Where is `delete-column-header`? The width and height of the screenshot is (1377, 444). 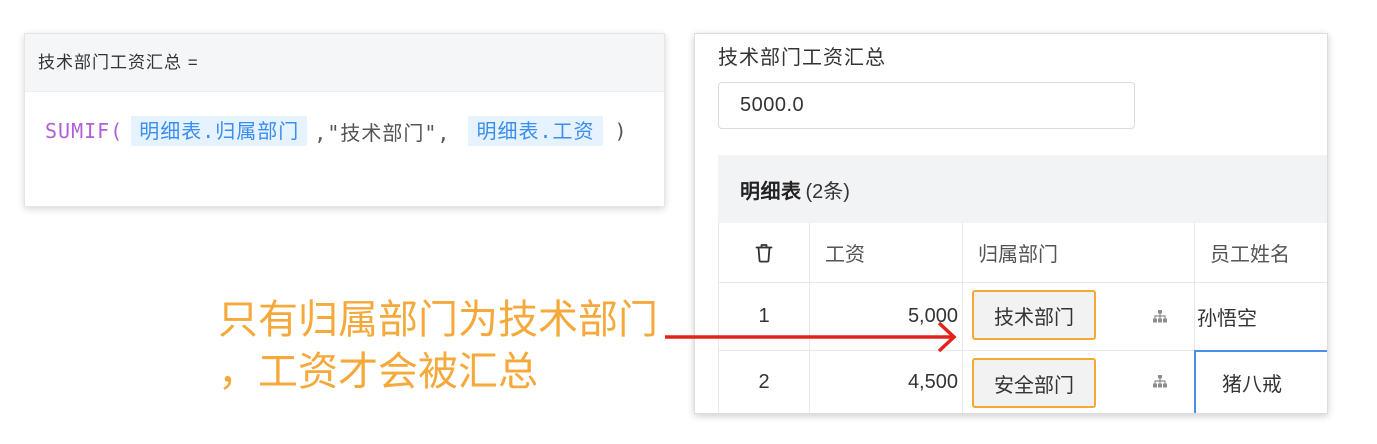 delete-column-header is located at coordinates (764, 252).